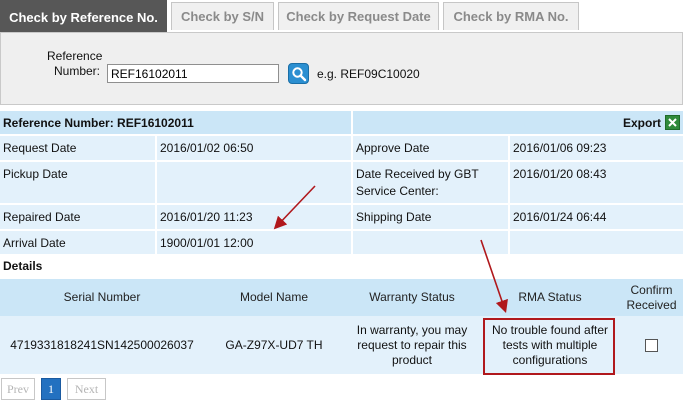 The width and height of the screenshot is (683, 404). Describe the element at coordinates (294, 207) in the screenshot. I see `arrow-arrival-date` at that location.